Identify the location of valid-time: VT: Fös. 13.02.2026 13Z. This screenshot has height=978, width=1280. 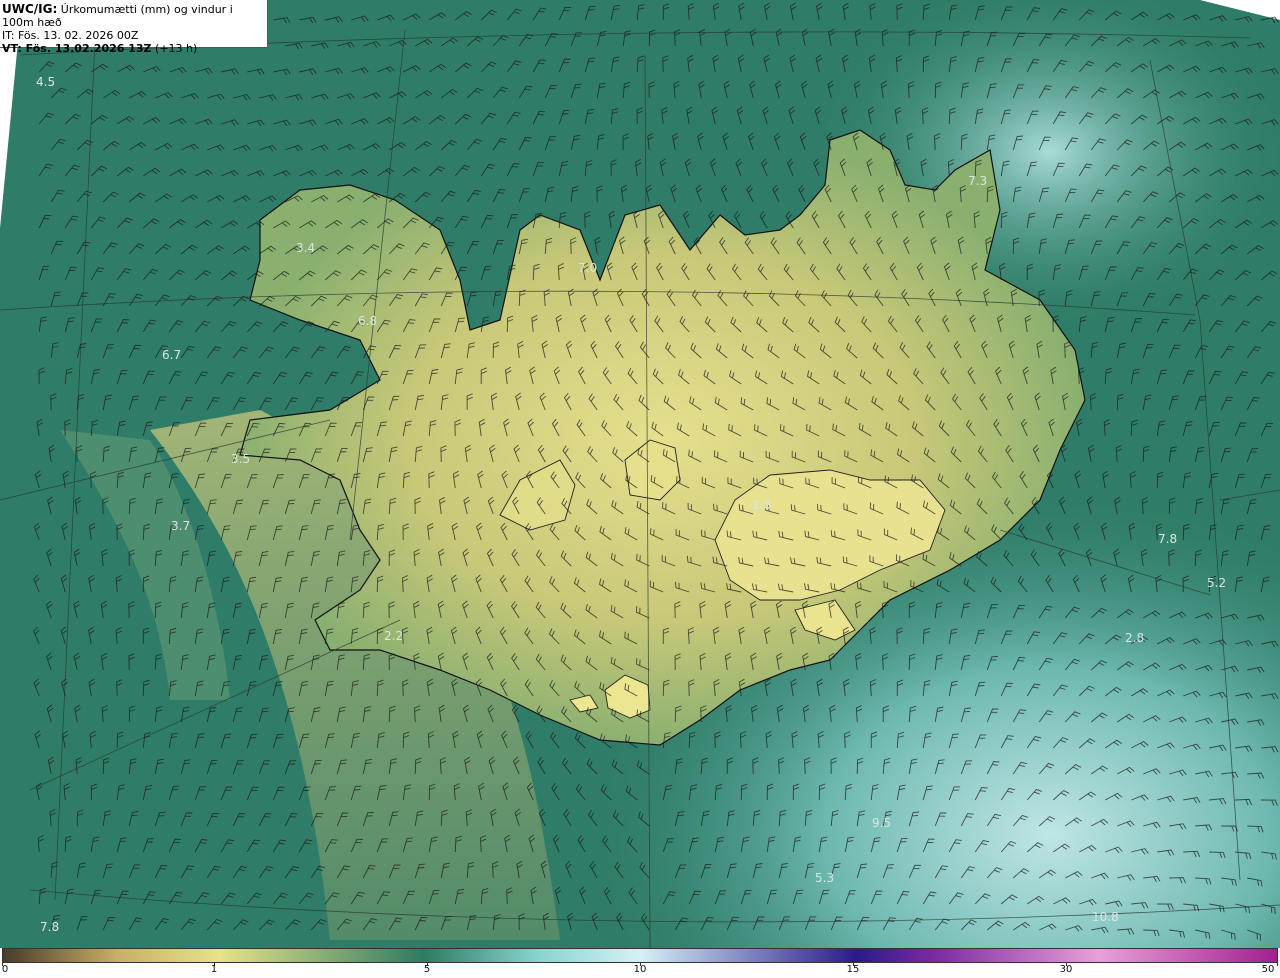
(77, 48).